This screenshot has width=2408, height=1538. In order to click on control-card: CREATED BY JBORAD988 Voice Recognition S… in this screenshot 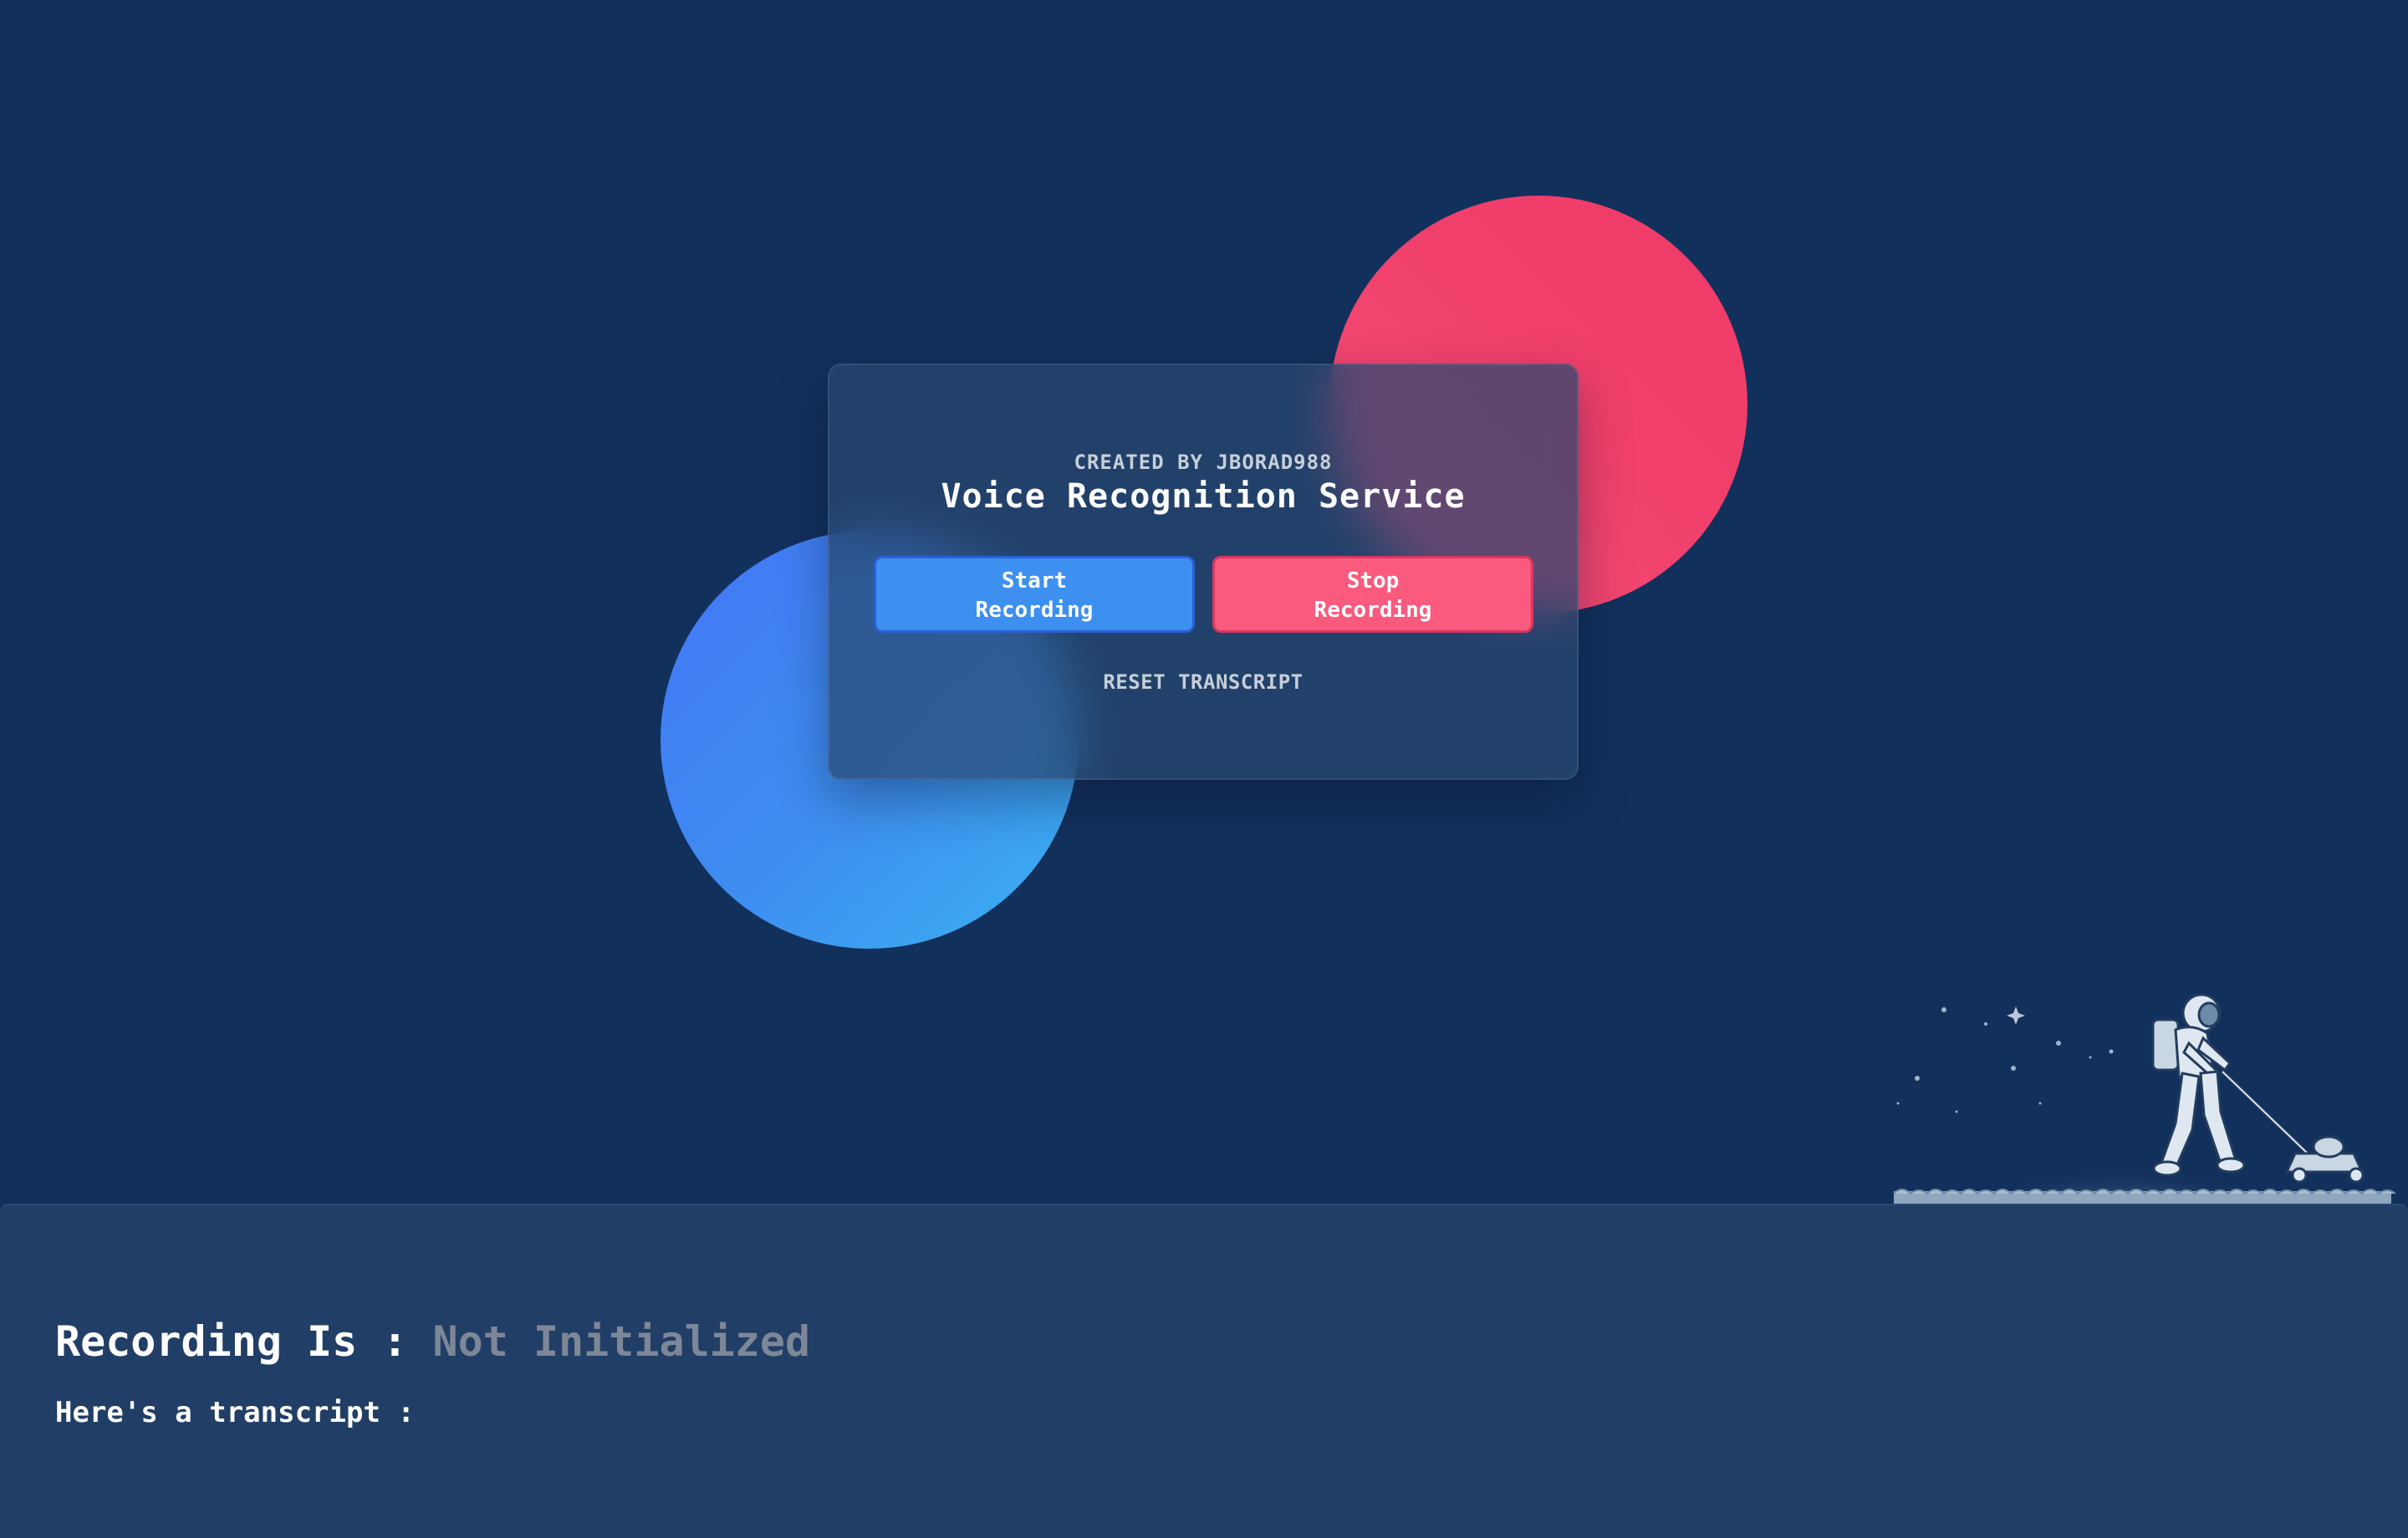, I will do `click(1204, 572)`.